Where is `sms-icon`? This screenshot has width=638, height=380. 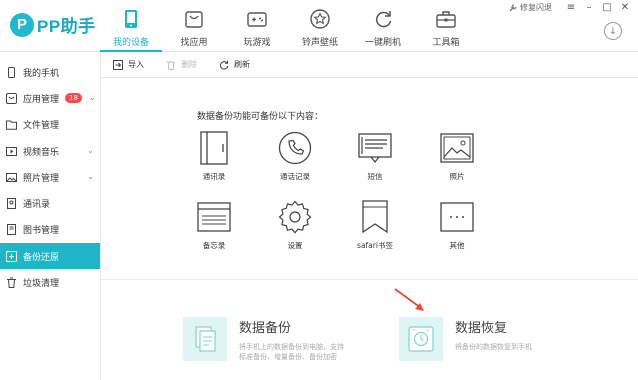 sms-icon is located at coordinates (375, 148).